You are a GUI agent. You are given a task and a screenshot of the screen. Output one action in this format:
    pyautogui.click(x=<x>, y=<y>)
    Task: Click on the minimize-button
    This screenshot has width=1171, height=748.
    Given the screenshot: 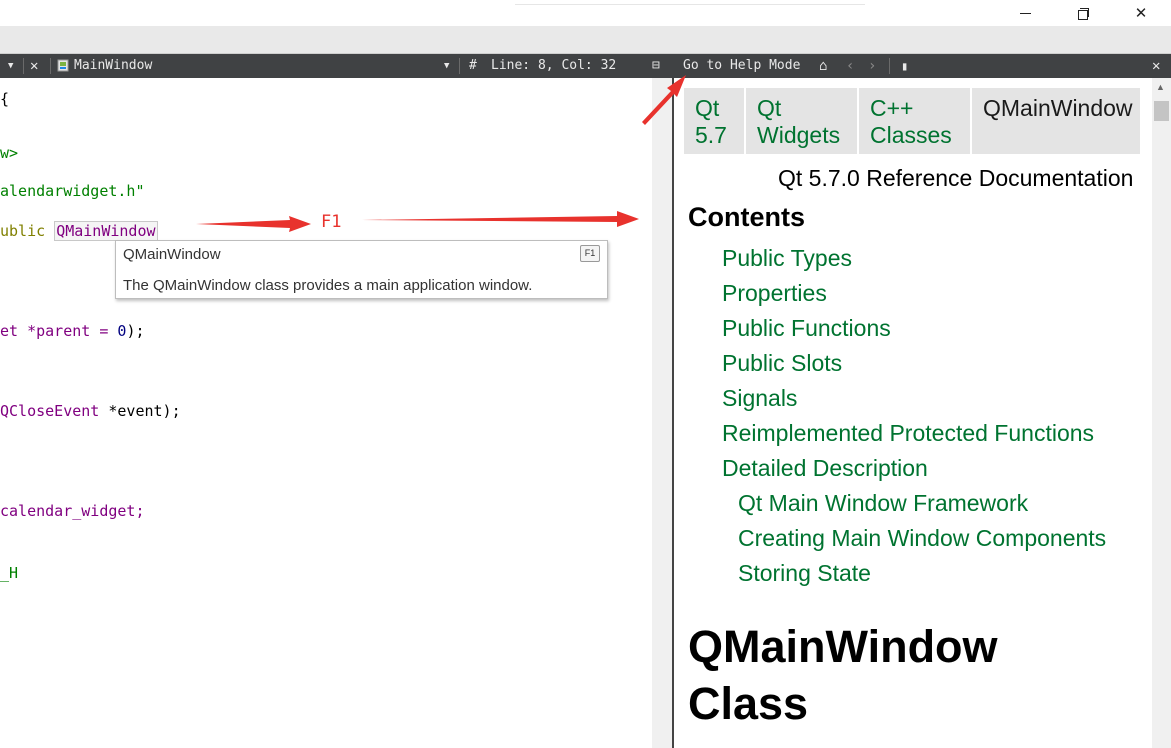 What is the action you would take?
    pyautogui.click(x=1025, y=13)
    